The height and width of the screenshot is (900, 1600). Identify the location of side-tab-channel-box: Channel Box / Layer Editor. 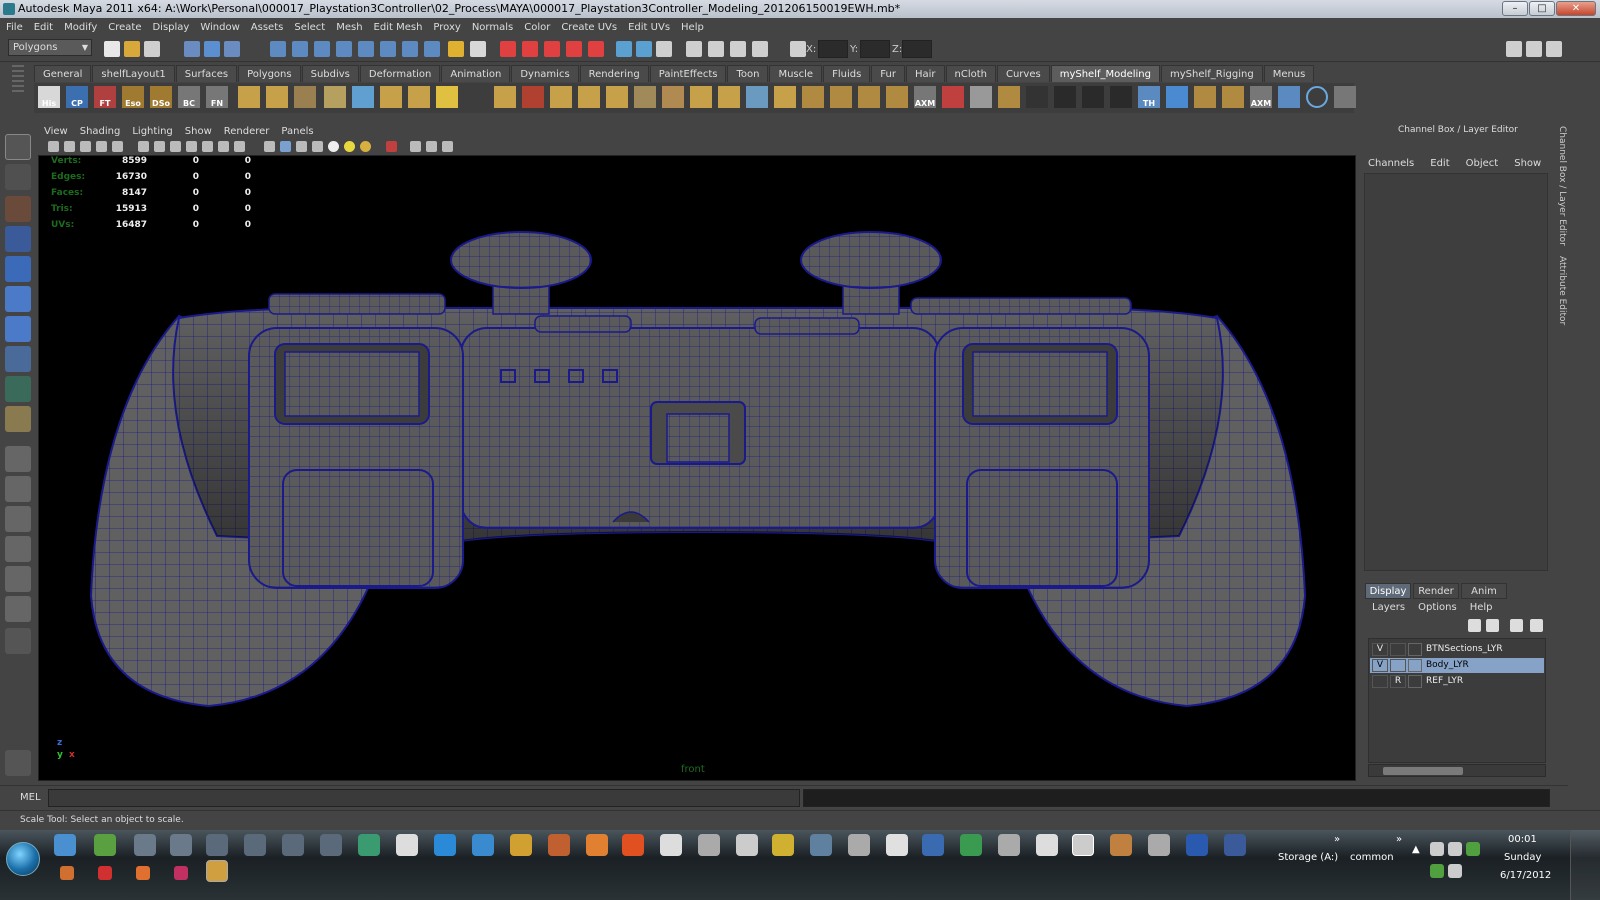
(1560, 186).